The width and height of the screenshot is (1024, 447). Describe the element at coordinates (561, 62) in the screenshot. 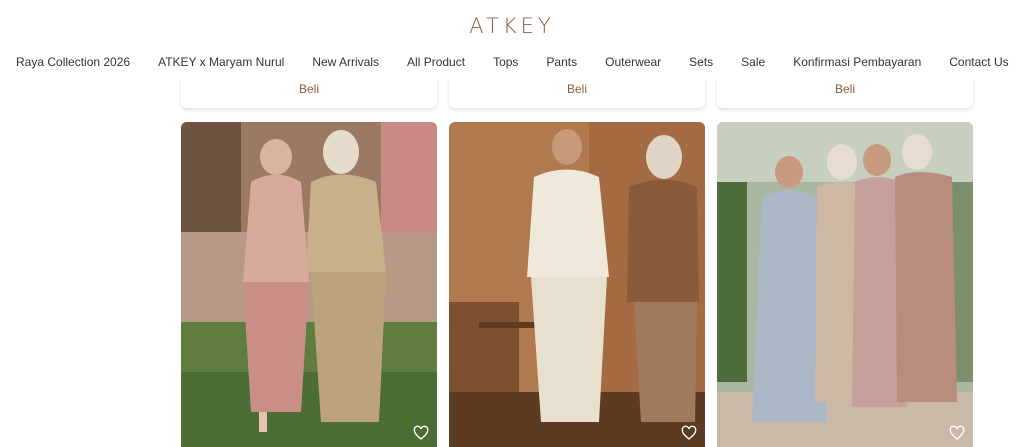

I see `nav-item-pants: Pants` at that location.